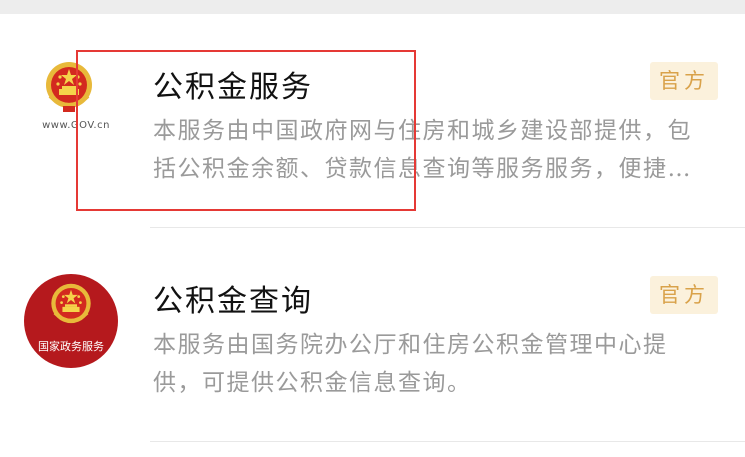  I want to click on gov-cn-logo: www.GOV.cn, so click(76, 102).